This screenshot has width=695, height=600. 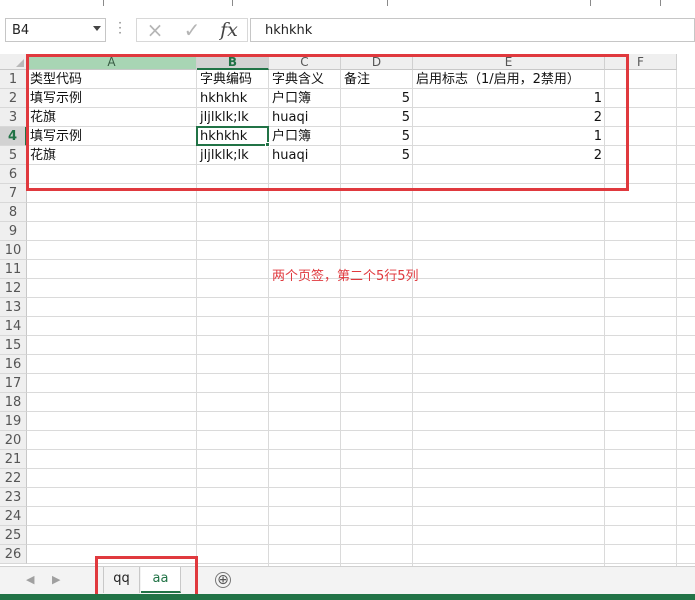 I want to click on row-header-4: 4, so click(x=13, y=136).